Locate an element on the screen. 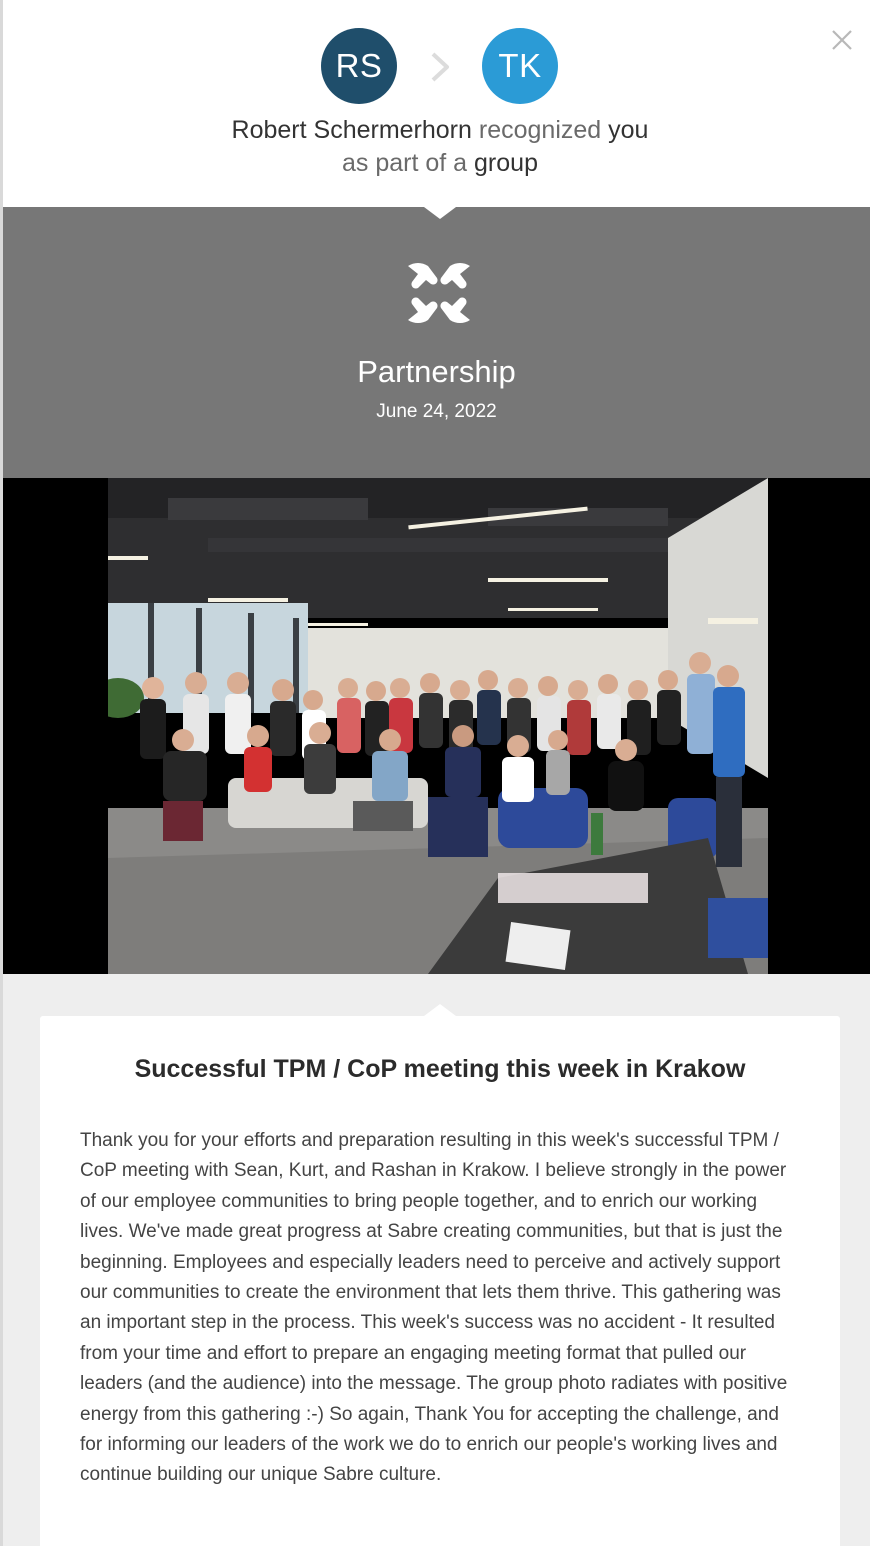  sender-avatar: RS is located at coordinates (359, 66).